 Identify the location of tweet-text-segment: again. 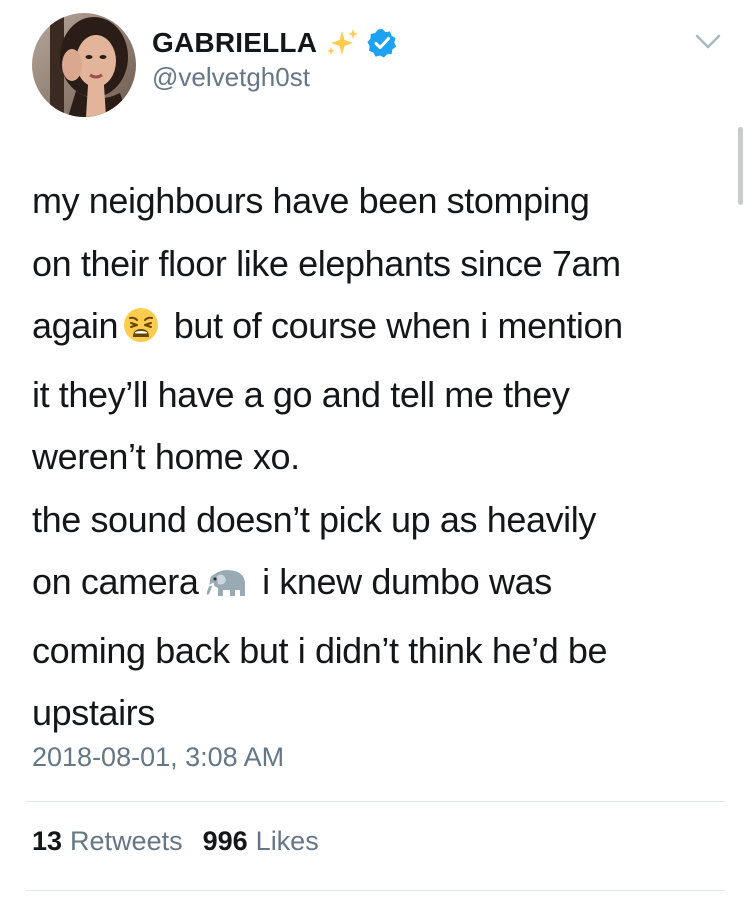
(75, 325).